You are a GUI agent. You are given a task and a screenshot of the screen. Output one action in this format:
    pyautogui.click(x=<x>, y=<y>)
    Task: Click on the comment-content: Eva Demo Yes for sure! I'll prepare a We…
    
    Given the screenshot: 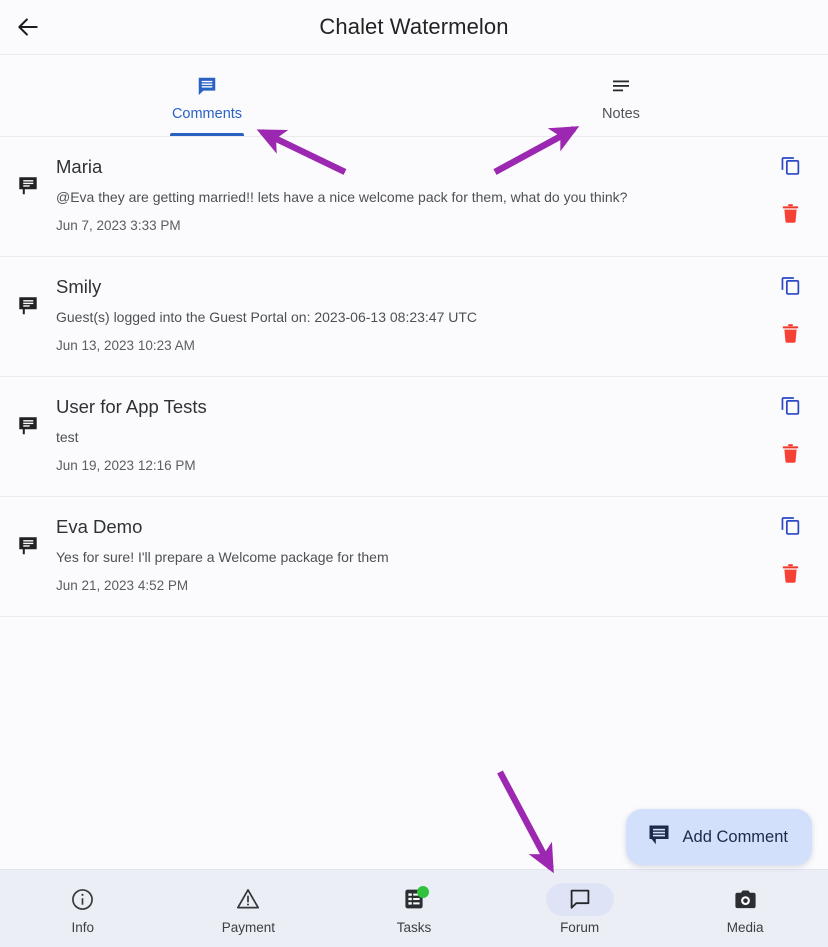 What is the action you would take?
    pyautogui.click(x=442, y=555)
    